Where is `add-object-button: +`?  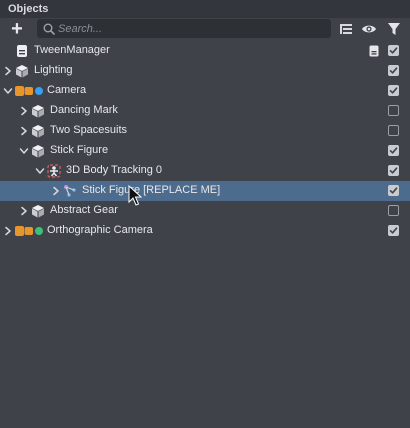 add-object-button: + is located at coordinates (17, 29).